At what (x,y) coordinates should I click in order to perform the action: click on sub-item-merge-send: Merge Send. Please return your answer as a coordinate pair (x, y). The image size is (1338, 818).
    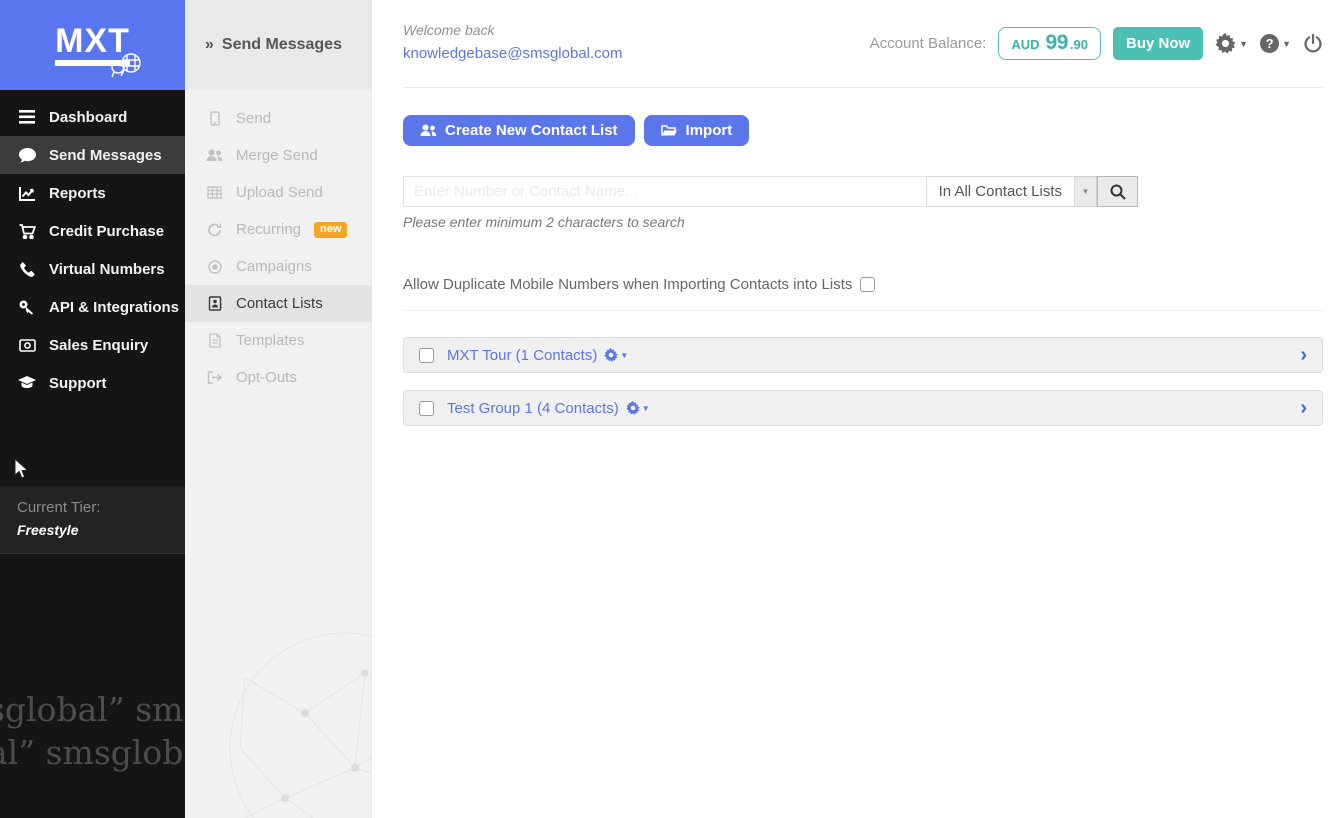
    Looking at the image, I should click on (278, 155).